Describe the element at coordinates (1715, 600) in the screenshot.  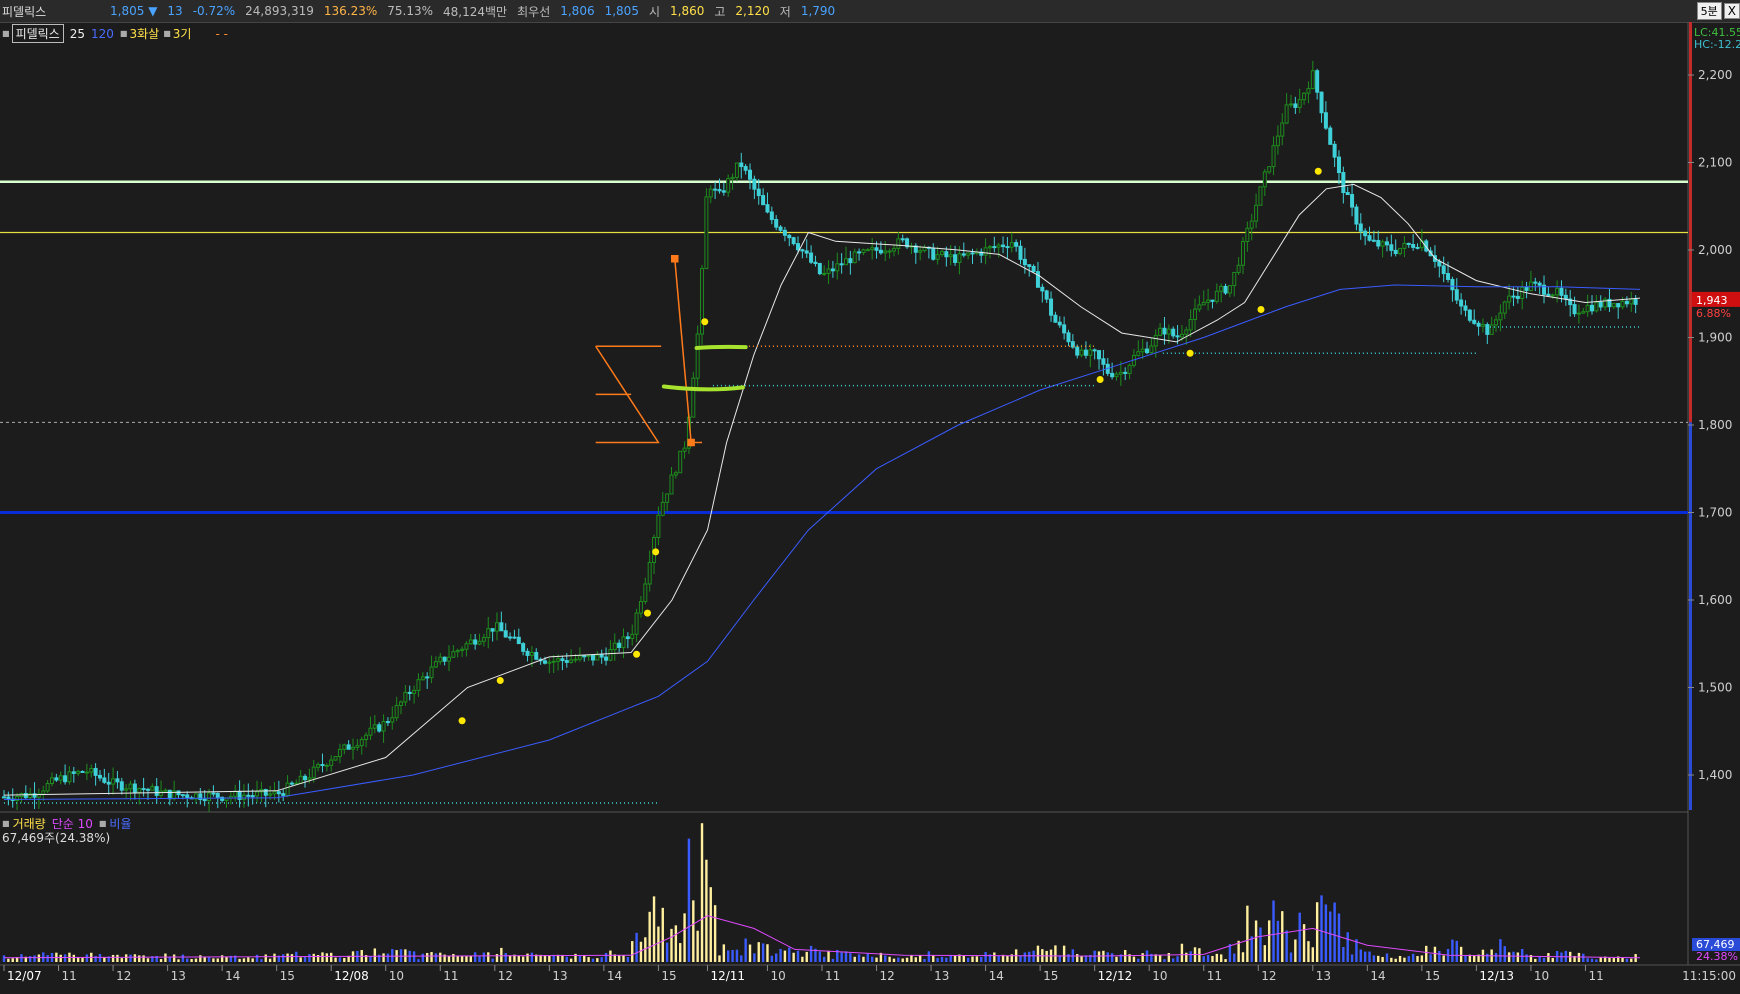
I see `price-tick-label: 1,600` at that location.